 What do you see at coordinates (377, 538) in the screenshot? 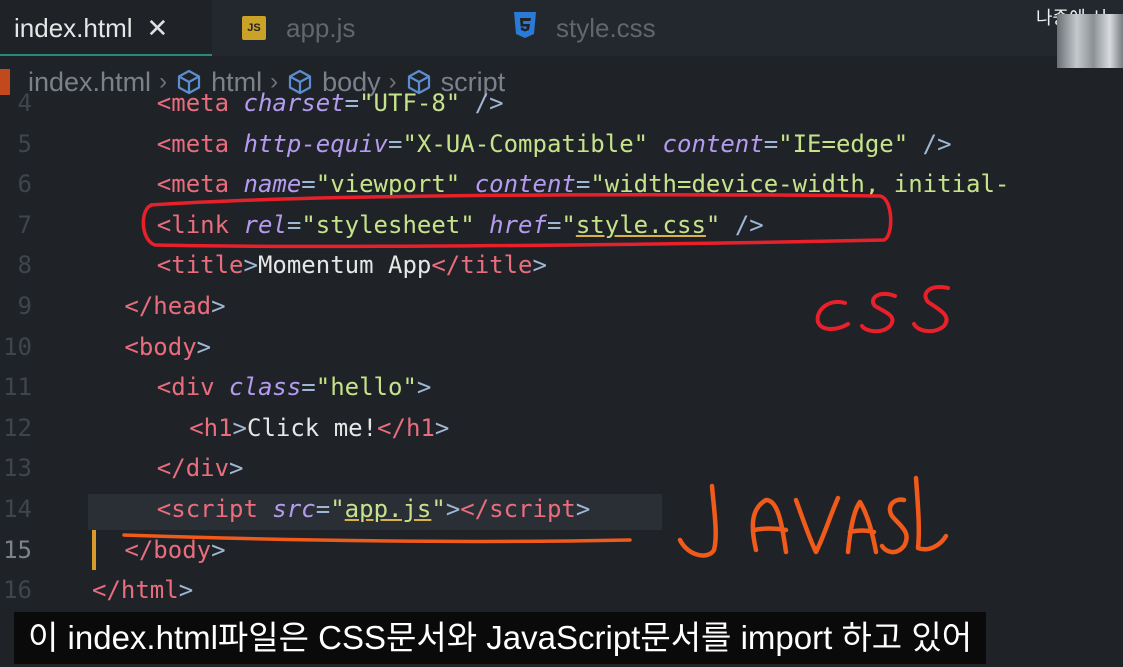
I see `javascript-underline` at bounding box center [377, 538].